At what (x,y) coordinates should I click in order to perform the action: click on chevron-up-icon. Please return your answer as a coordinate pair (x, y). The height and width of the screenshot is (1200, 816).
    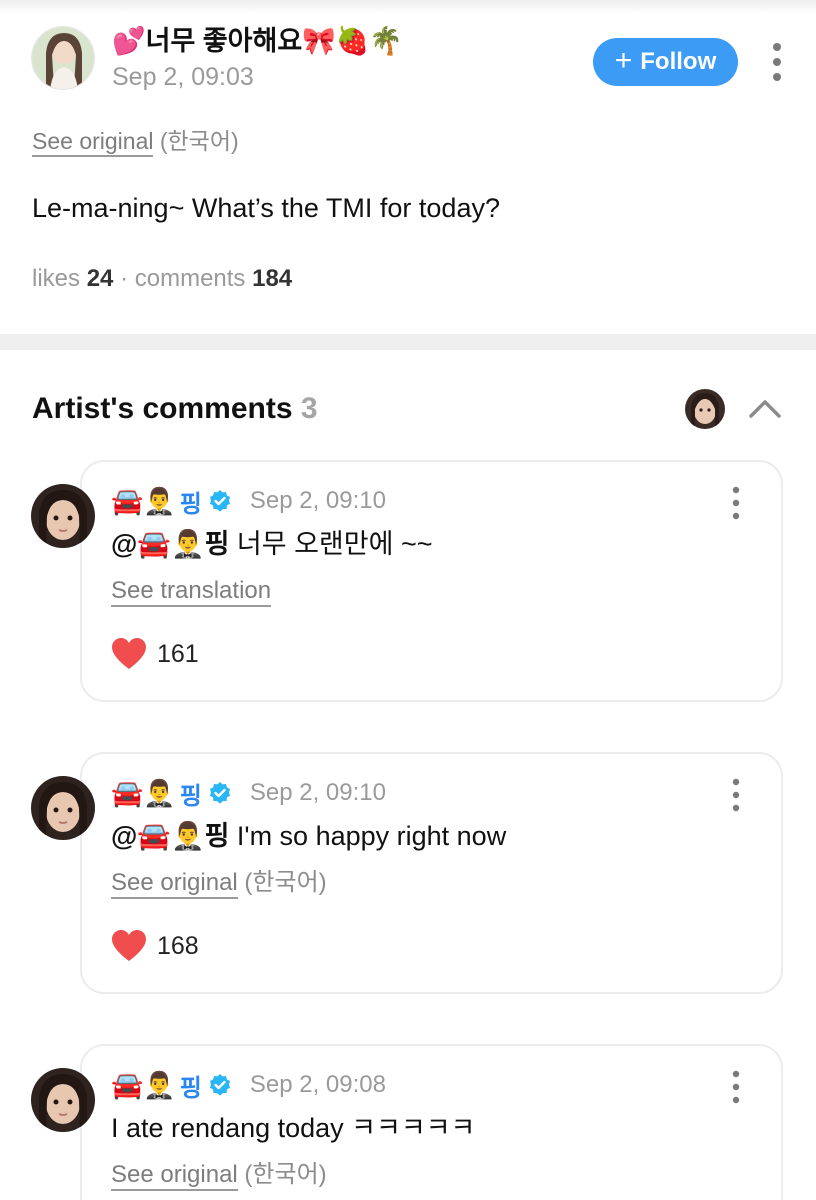
    Looking at the image, I should click on (765, 408).